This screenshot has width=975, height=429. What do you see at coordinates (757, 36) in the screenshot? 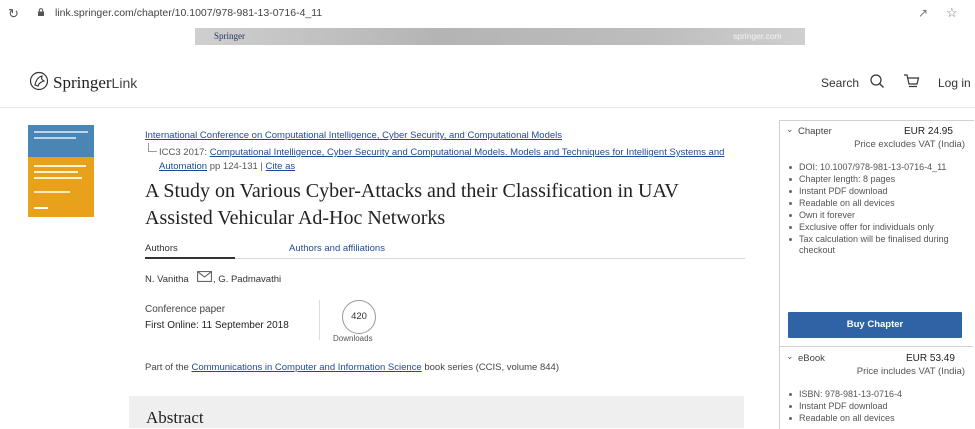
I see `banner-domain: springer.com` at bounding box center [757, 36].